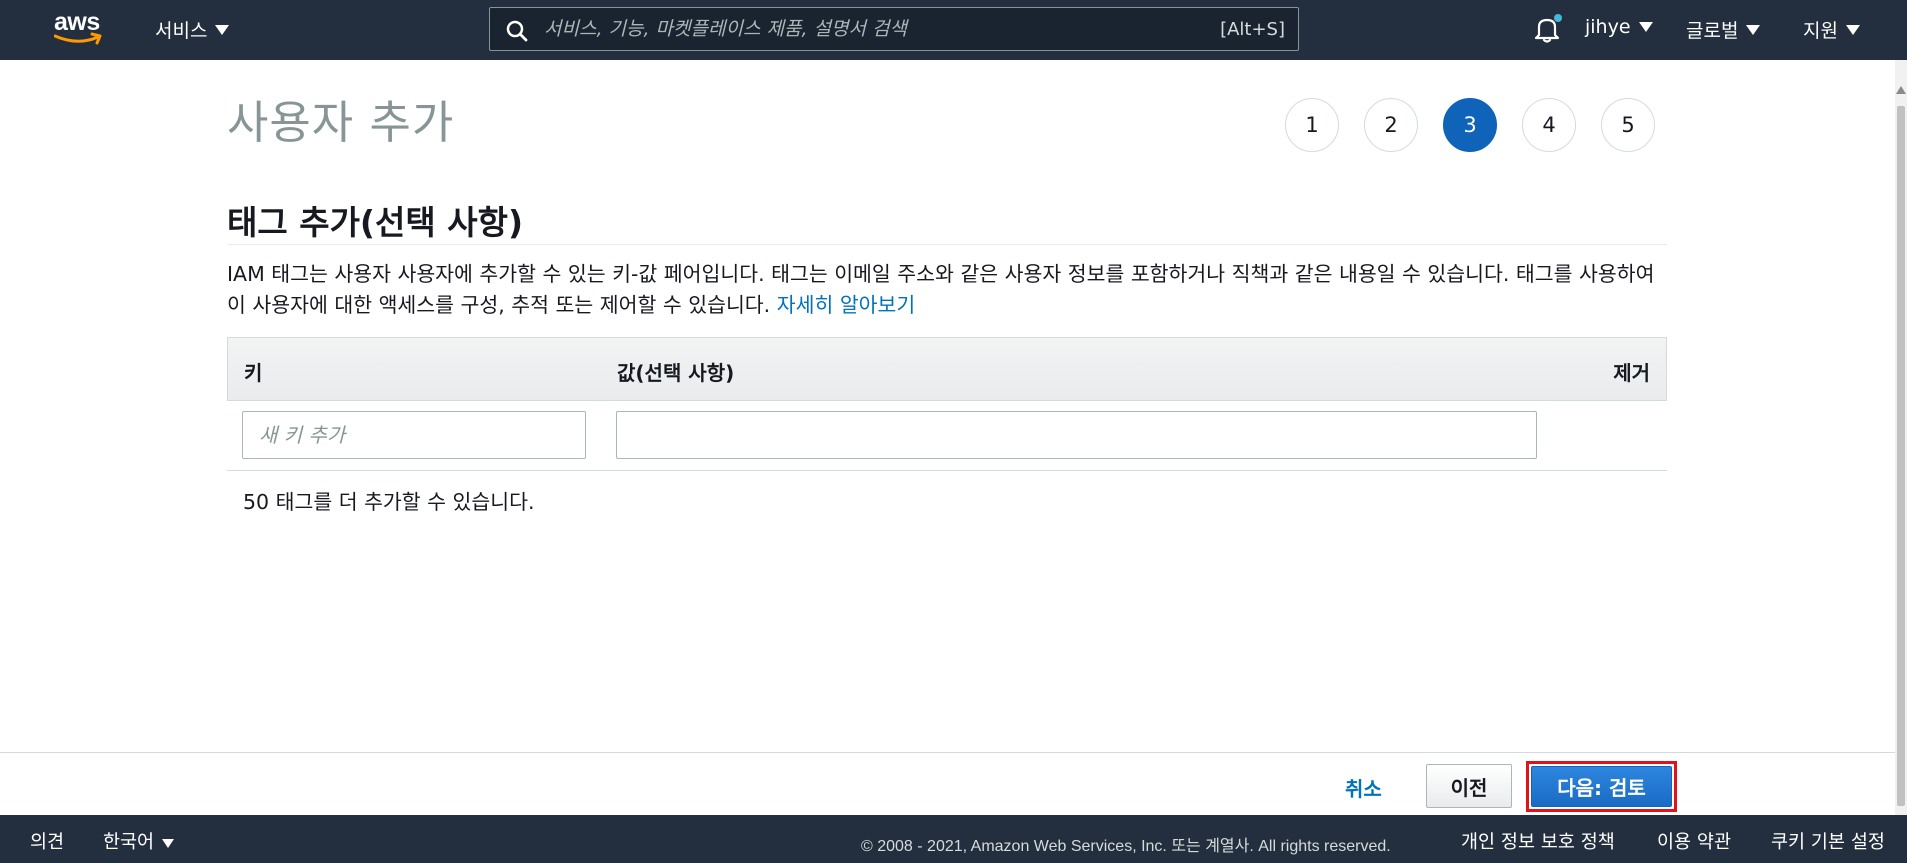 This screenshot has width=1907, height=863. I want to click on column-header-value: 값(선택 사항), so click(676, 373).